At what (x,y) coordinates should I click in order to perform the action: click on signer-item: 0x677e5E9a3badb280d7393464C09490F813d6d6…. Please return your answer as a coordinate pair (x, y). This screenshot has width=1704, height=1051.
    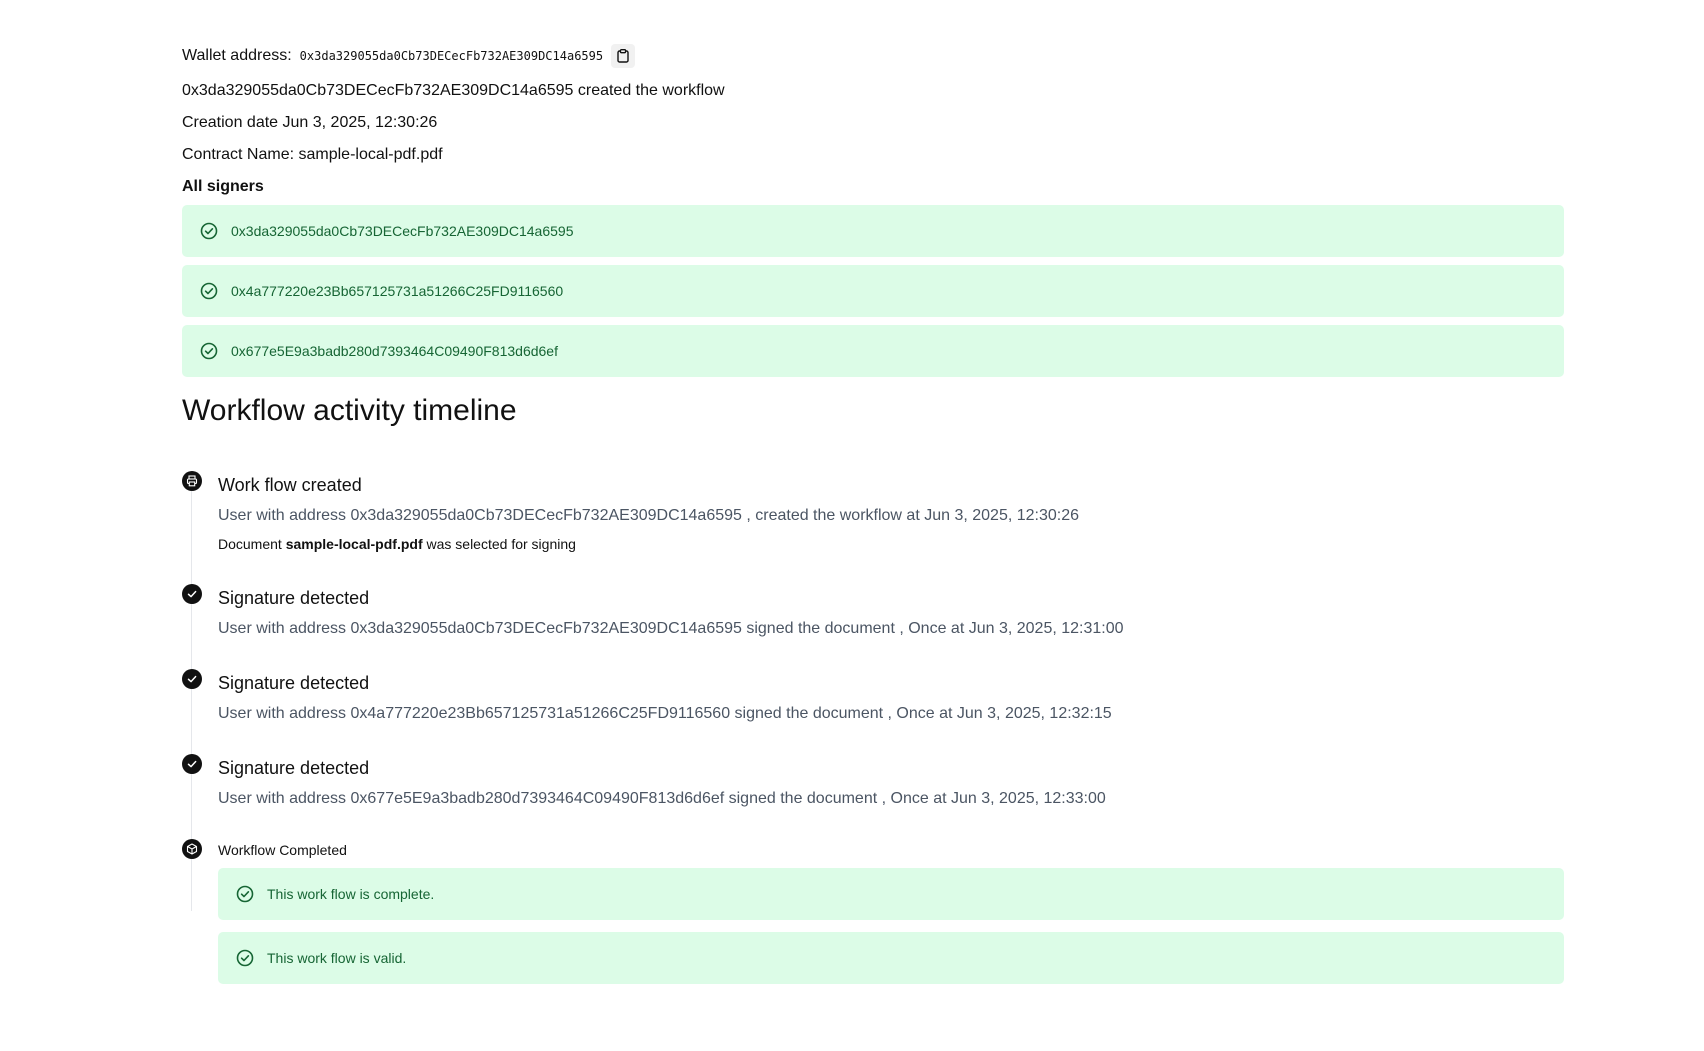
    Looking at the image, I should click on (873, 351).